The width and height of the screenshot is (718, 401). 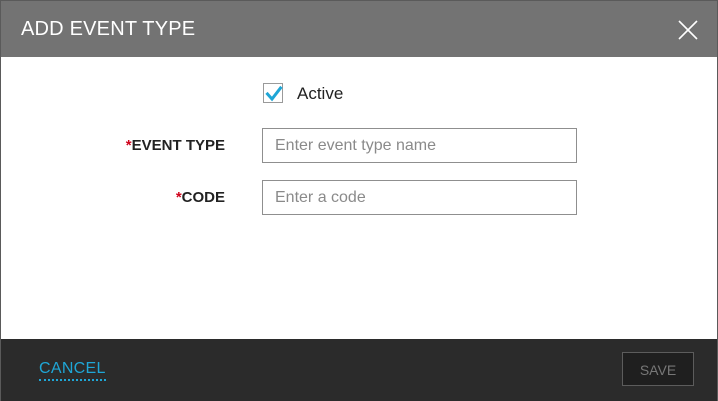 What do you see at coordinates (178, 145) in the screenshot?
I see `event-type-label-text: EVENT TYPE` at bounding box center [178, 145].